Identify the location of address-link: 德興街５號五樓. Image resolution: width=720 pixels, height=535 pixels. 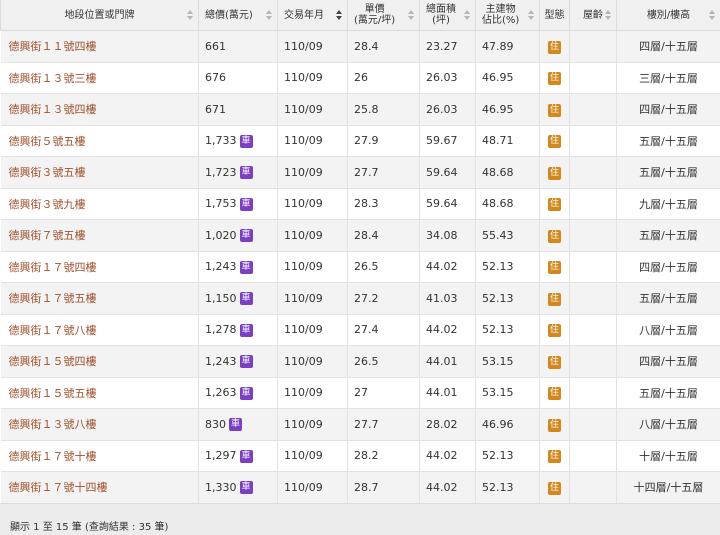
(100, 141).